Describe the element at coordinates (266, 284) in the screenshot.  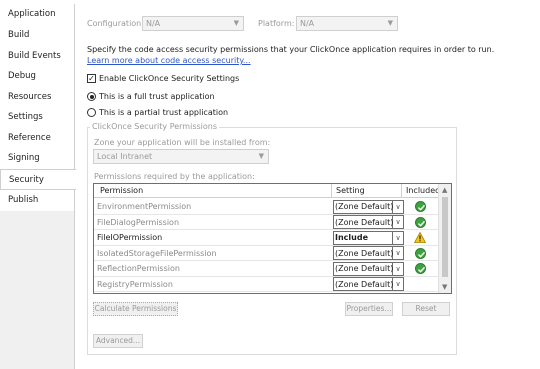
I see `table-row: RegistryPermission (Zone Default) ∨` at that location.